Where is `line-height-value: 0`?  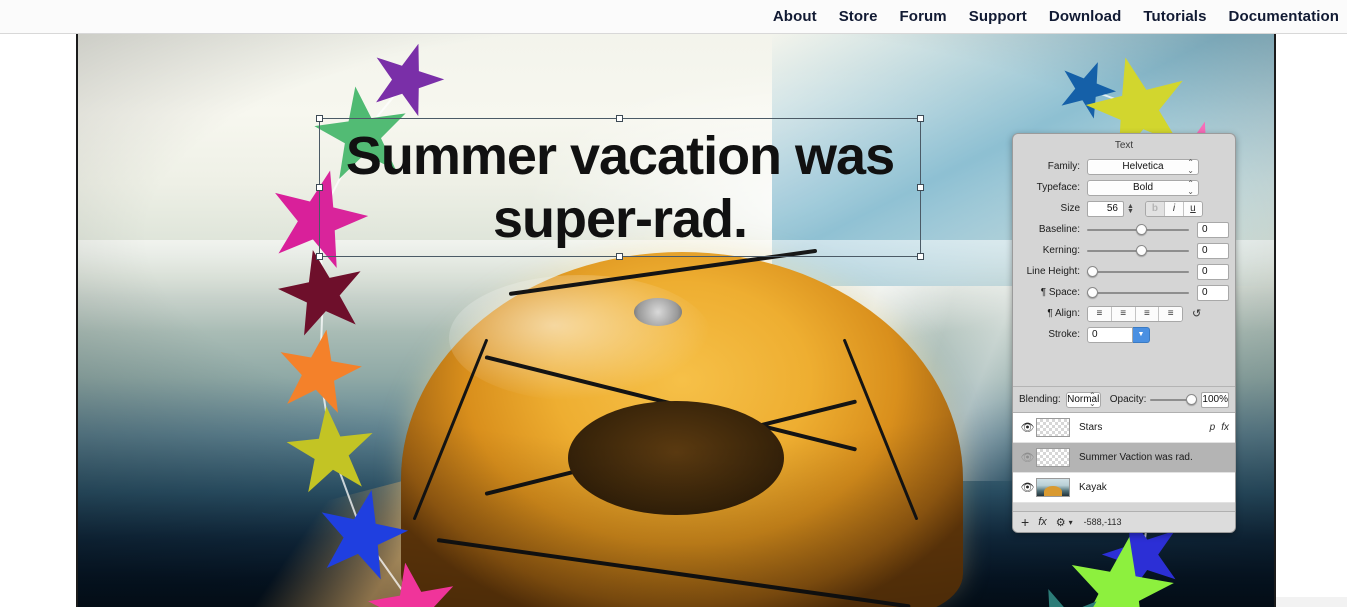 line-height-value: 0 is located at coordinates (1205, 271).